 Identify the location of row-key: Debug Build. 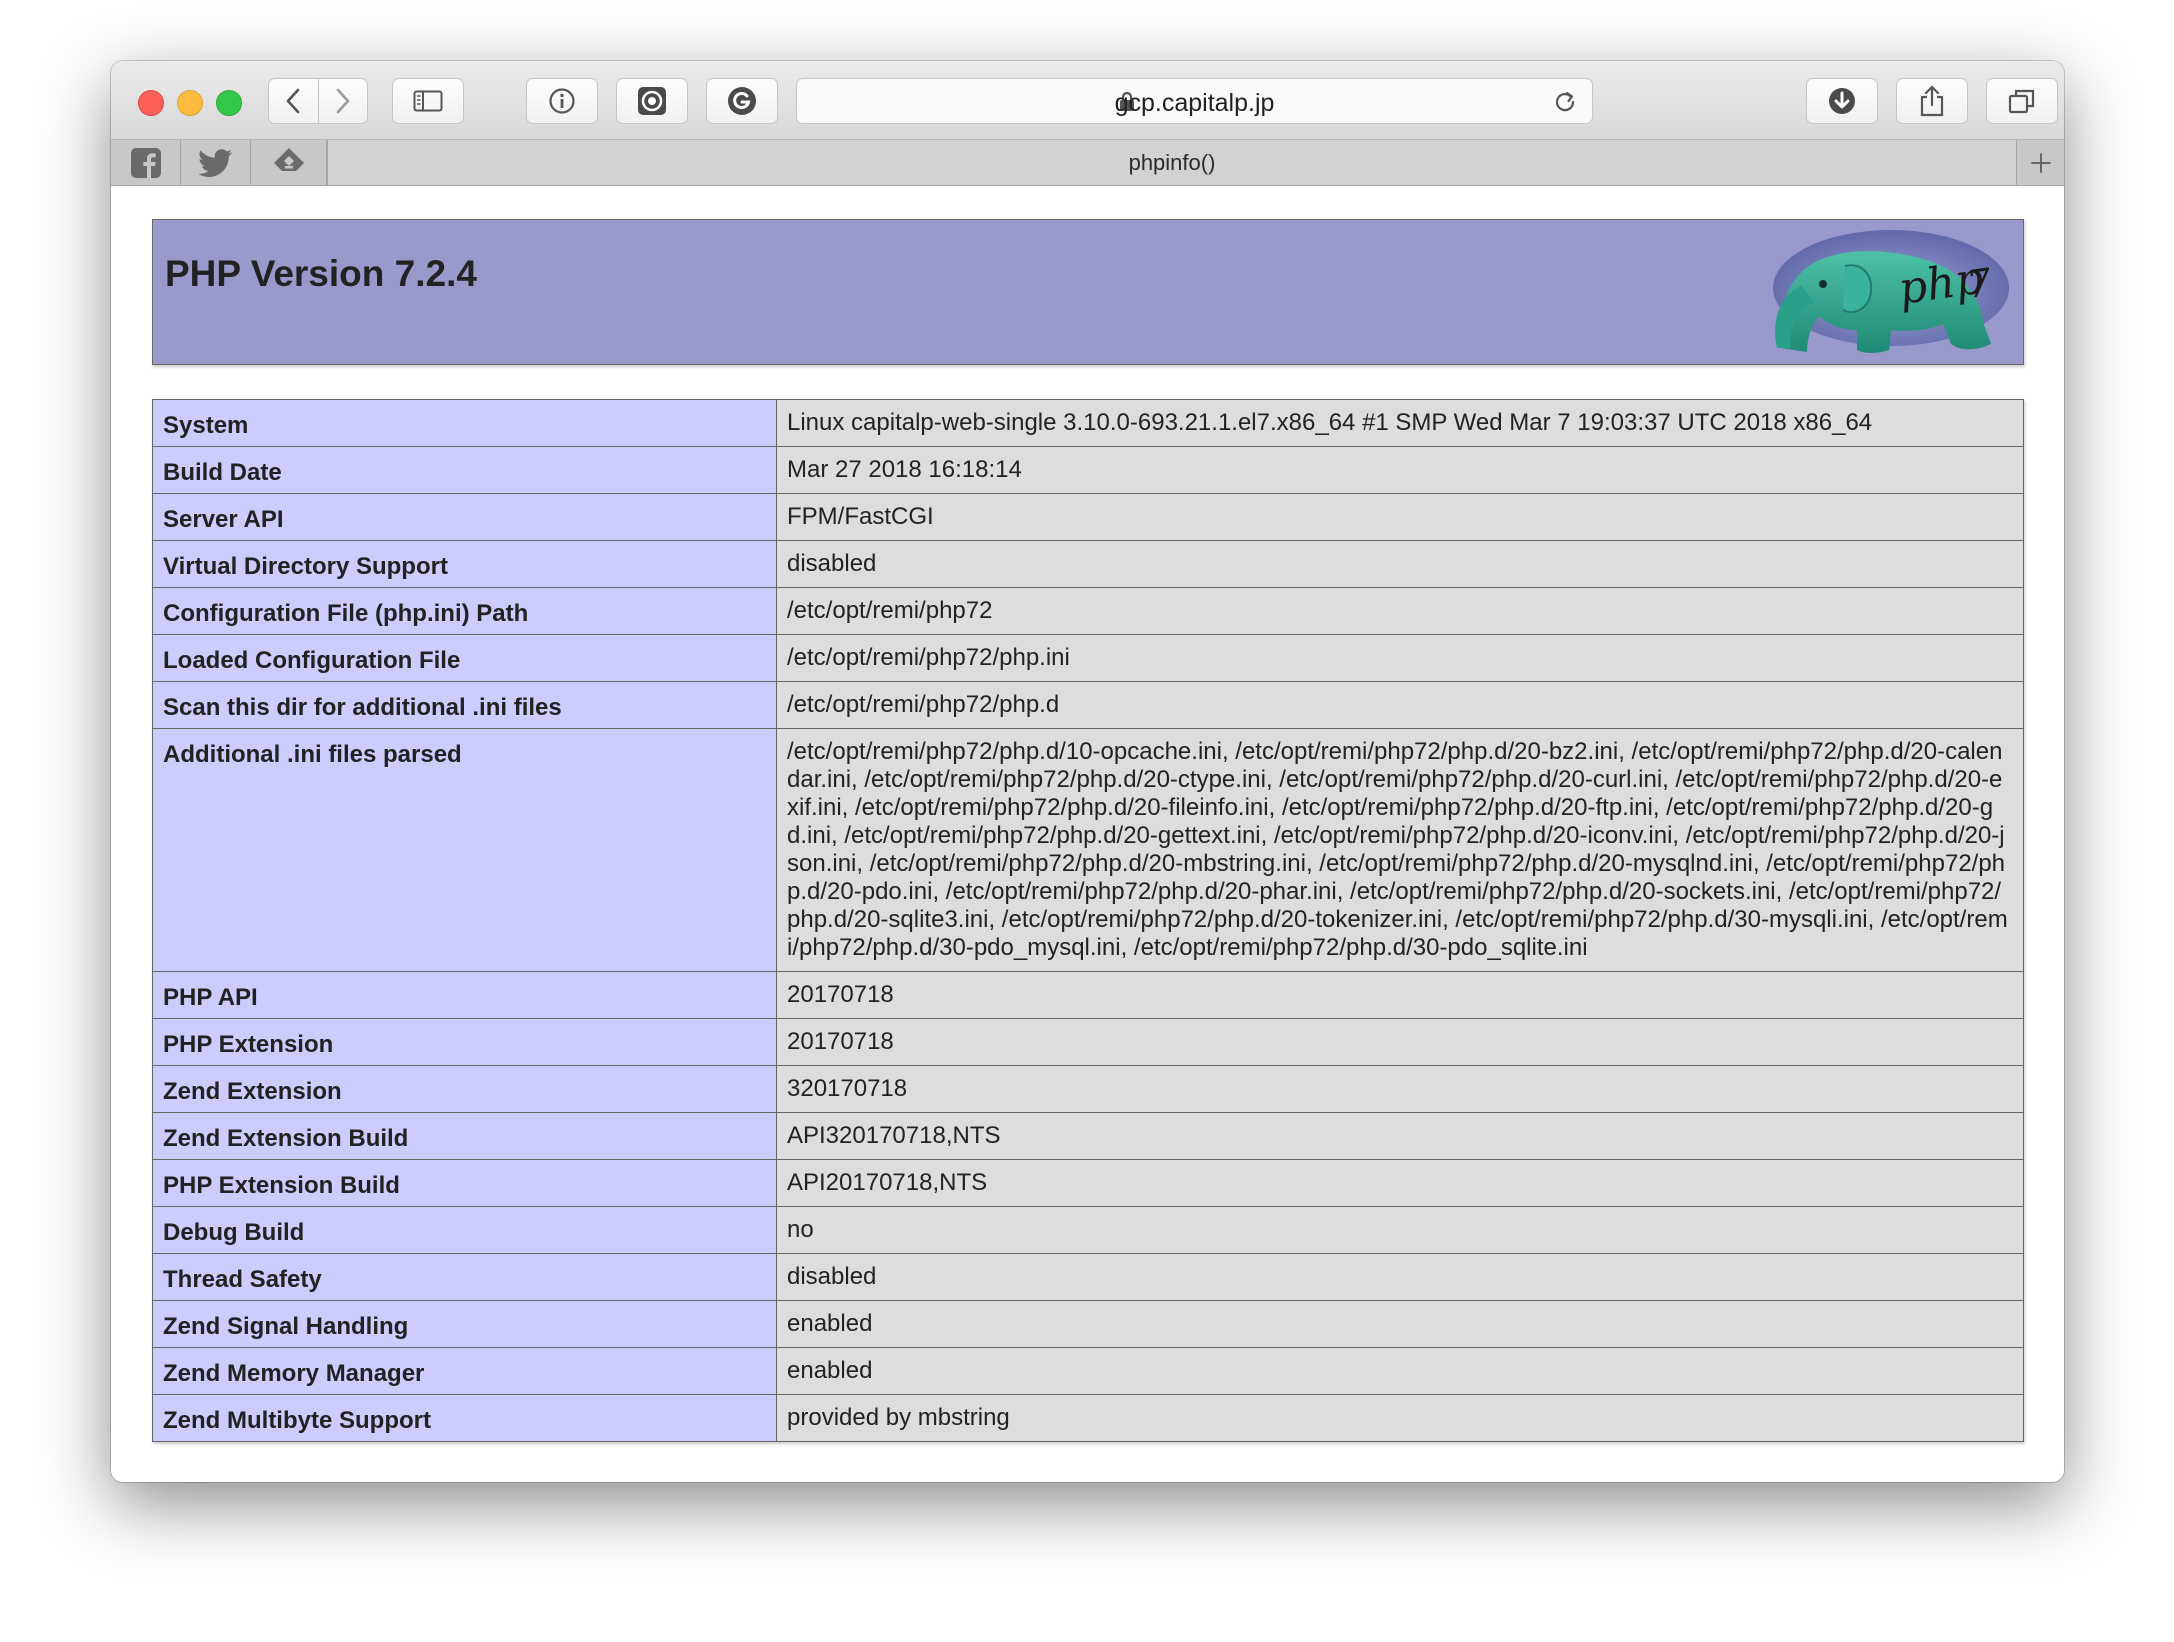
(464, 1230).